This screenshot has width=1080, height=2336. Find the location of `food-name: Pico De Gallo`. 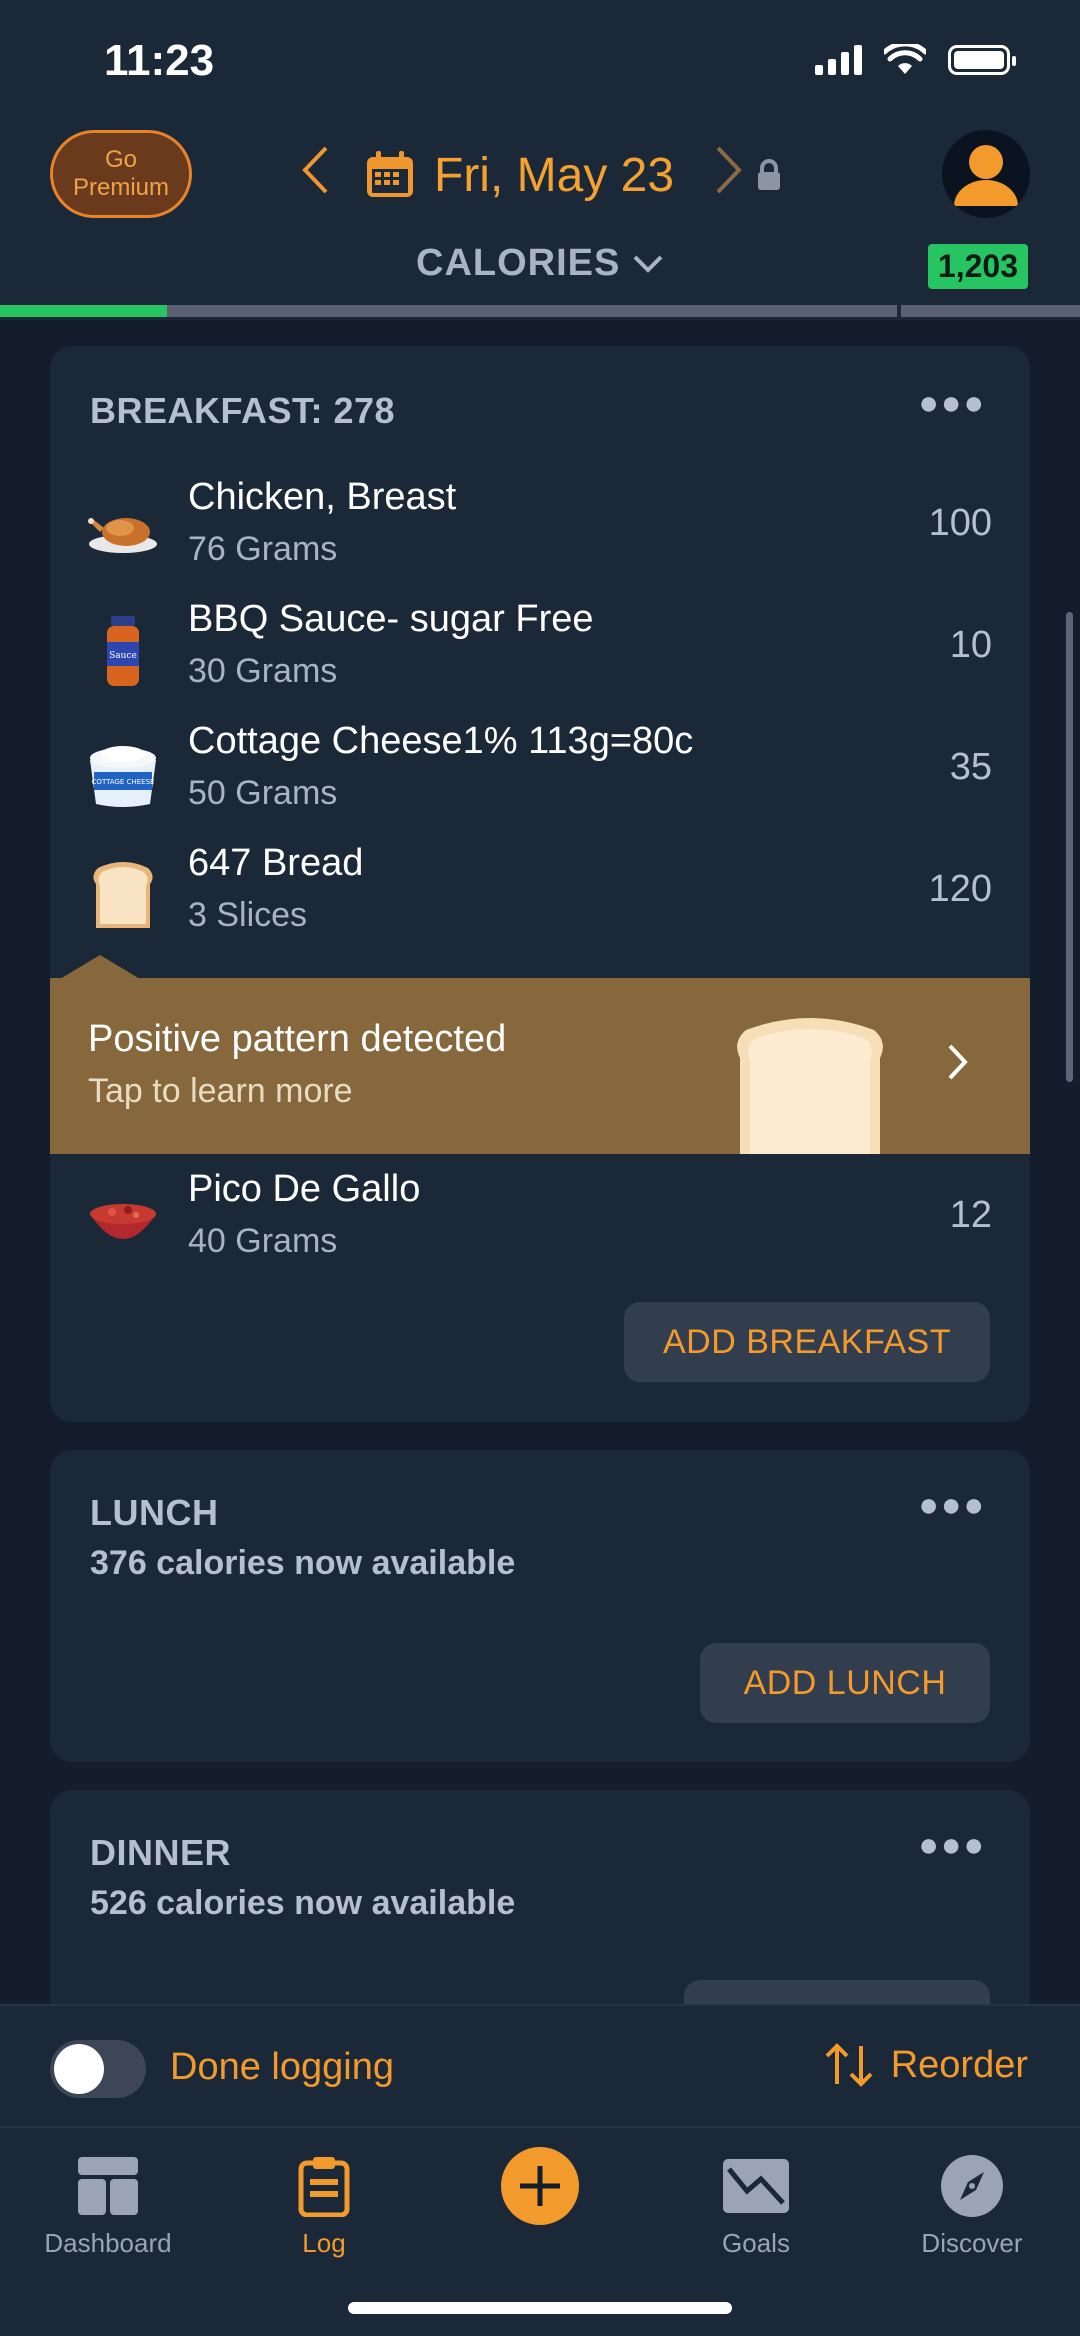

food-name: Pico De Gallo is located at coordinates (304, 1189).